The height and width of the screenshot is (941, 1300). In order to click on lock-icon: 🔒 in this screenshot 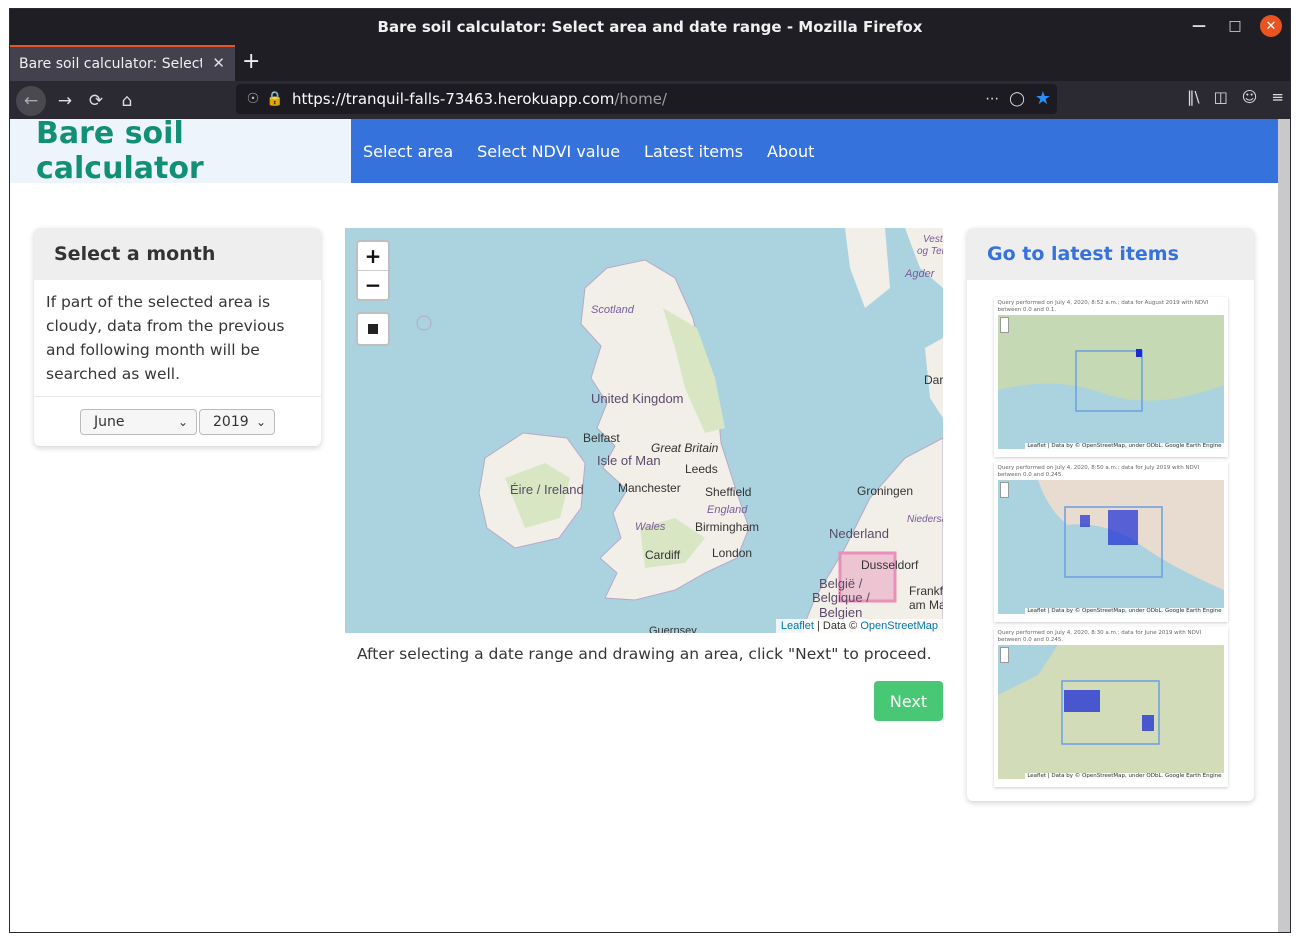, I will do `click(275, 99)`.